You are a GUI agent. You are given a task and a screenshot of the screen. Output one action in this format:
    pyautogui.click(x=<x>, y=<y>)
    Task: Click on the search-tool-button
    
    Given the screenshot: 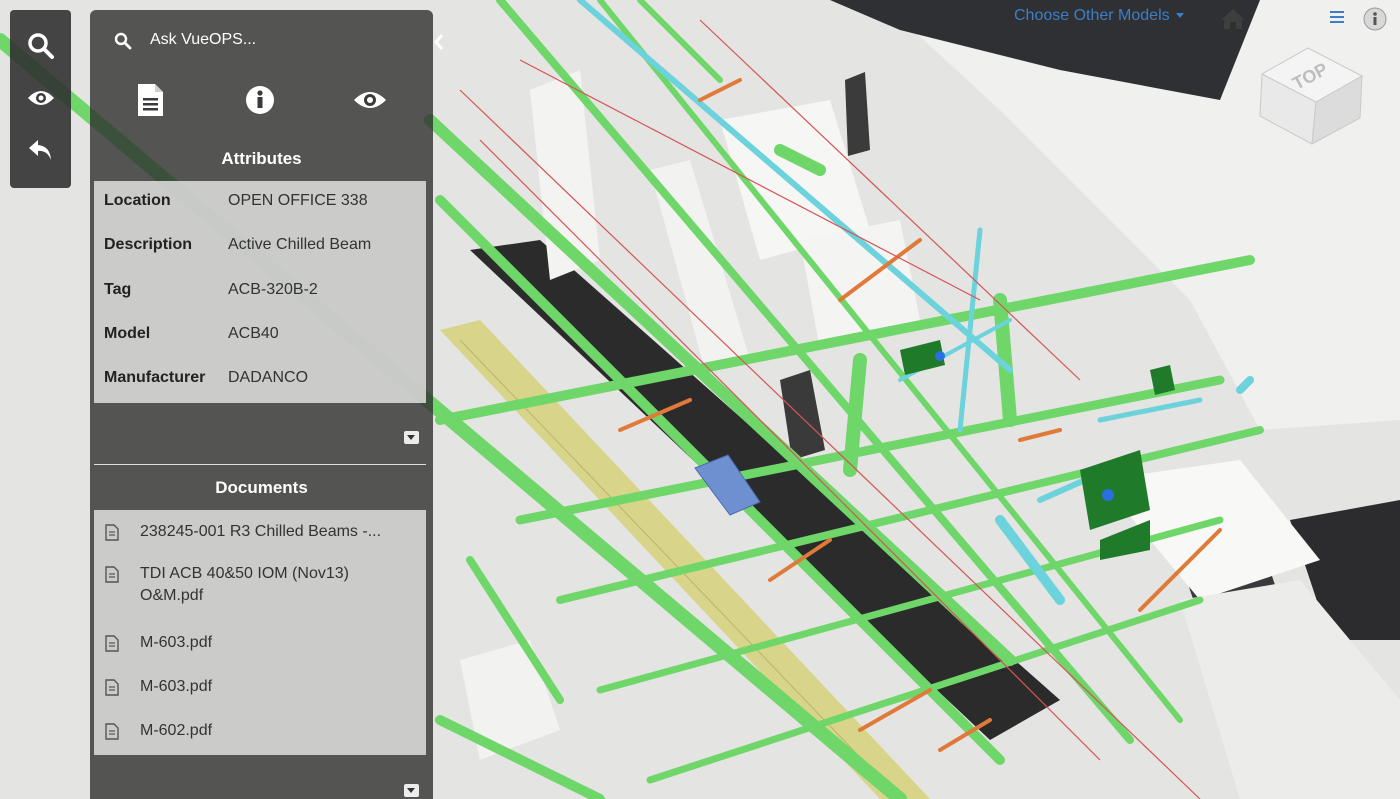 What is the action you would take?
    pyautogui.click(x=40, y=46)
    